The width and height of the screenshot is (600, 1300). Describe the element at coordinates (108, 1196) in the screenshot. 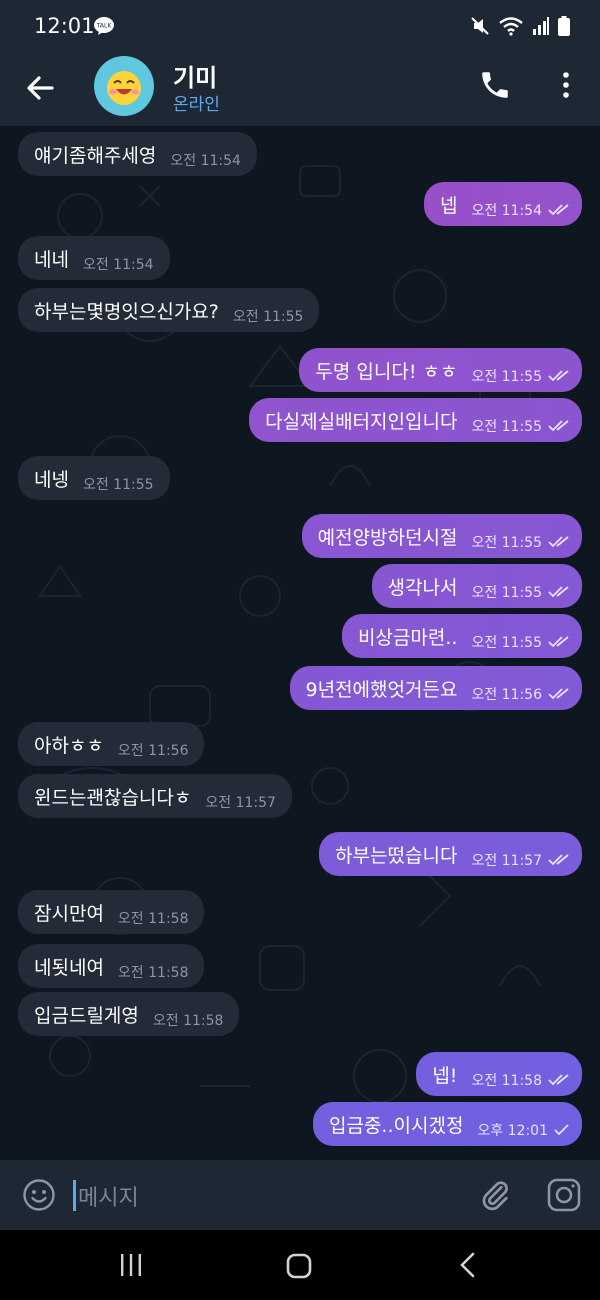

I see `message-input: 메시지` at that location.